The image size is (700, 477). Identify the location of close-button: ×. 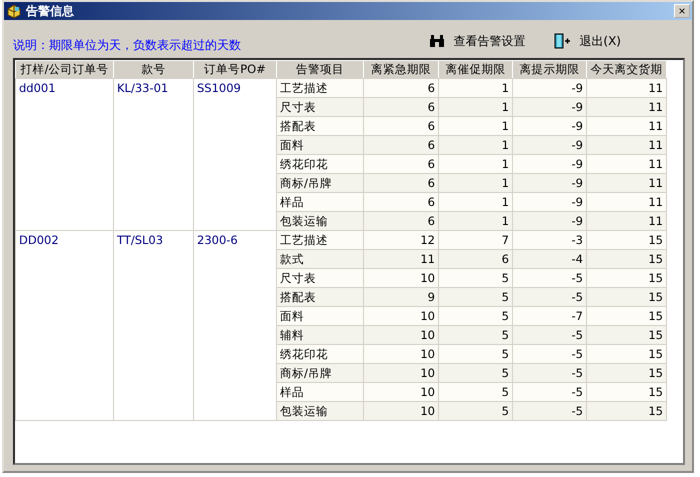
(682, 11).